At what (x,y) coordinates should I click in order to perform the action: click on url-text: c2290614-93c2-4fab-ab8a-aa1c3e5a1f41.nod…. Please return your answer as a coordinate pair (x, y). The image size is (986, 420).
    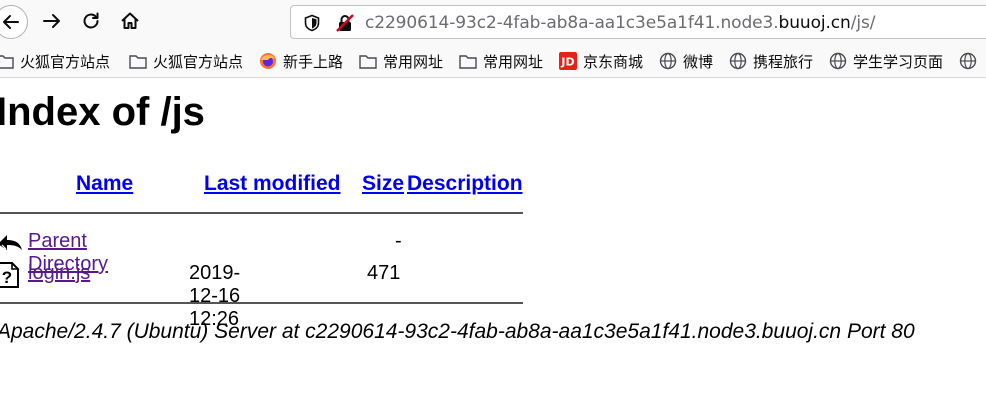
    Looking at the image, I should click on (620, 23).